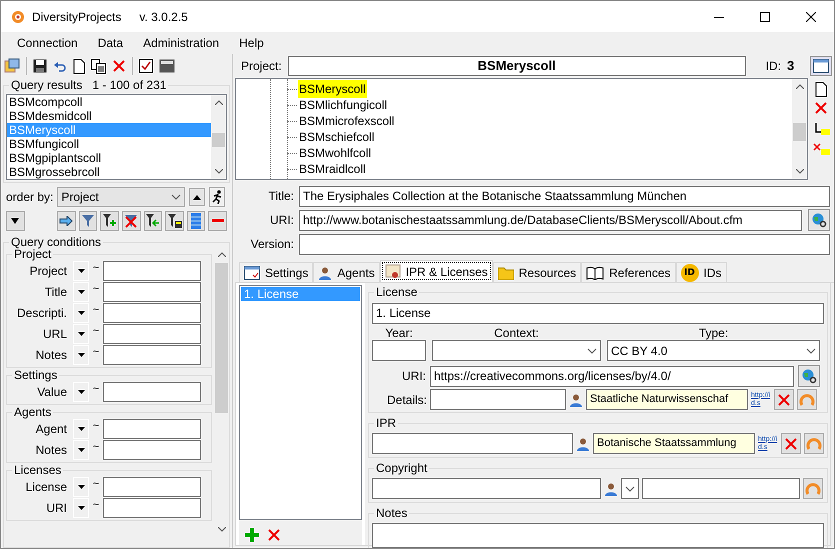 The height and width of the screenshot is (549, 835). I want to click on tree-node: BSMlichfungicoll, so click(343, 105).